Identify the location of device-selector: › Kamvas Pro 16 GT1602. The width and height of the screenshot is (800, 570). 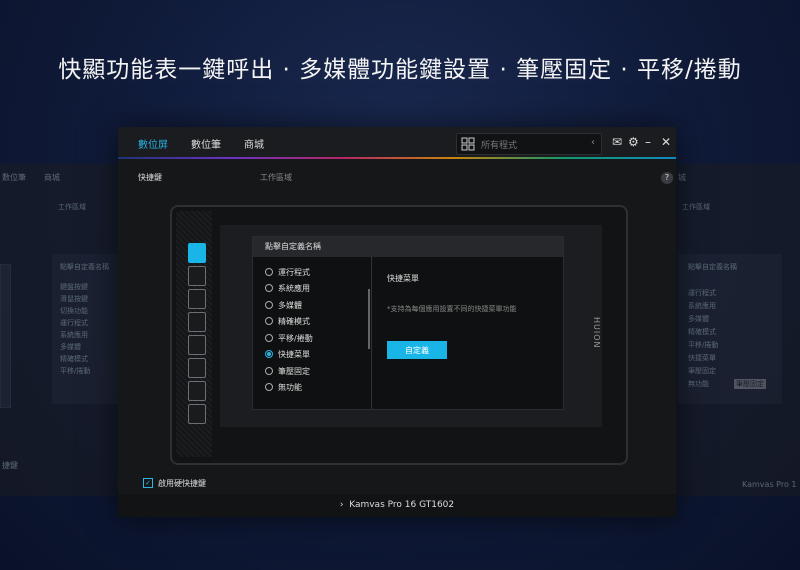
(397, 505).